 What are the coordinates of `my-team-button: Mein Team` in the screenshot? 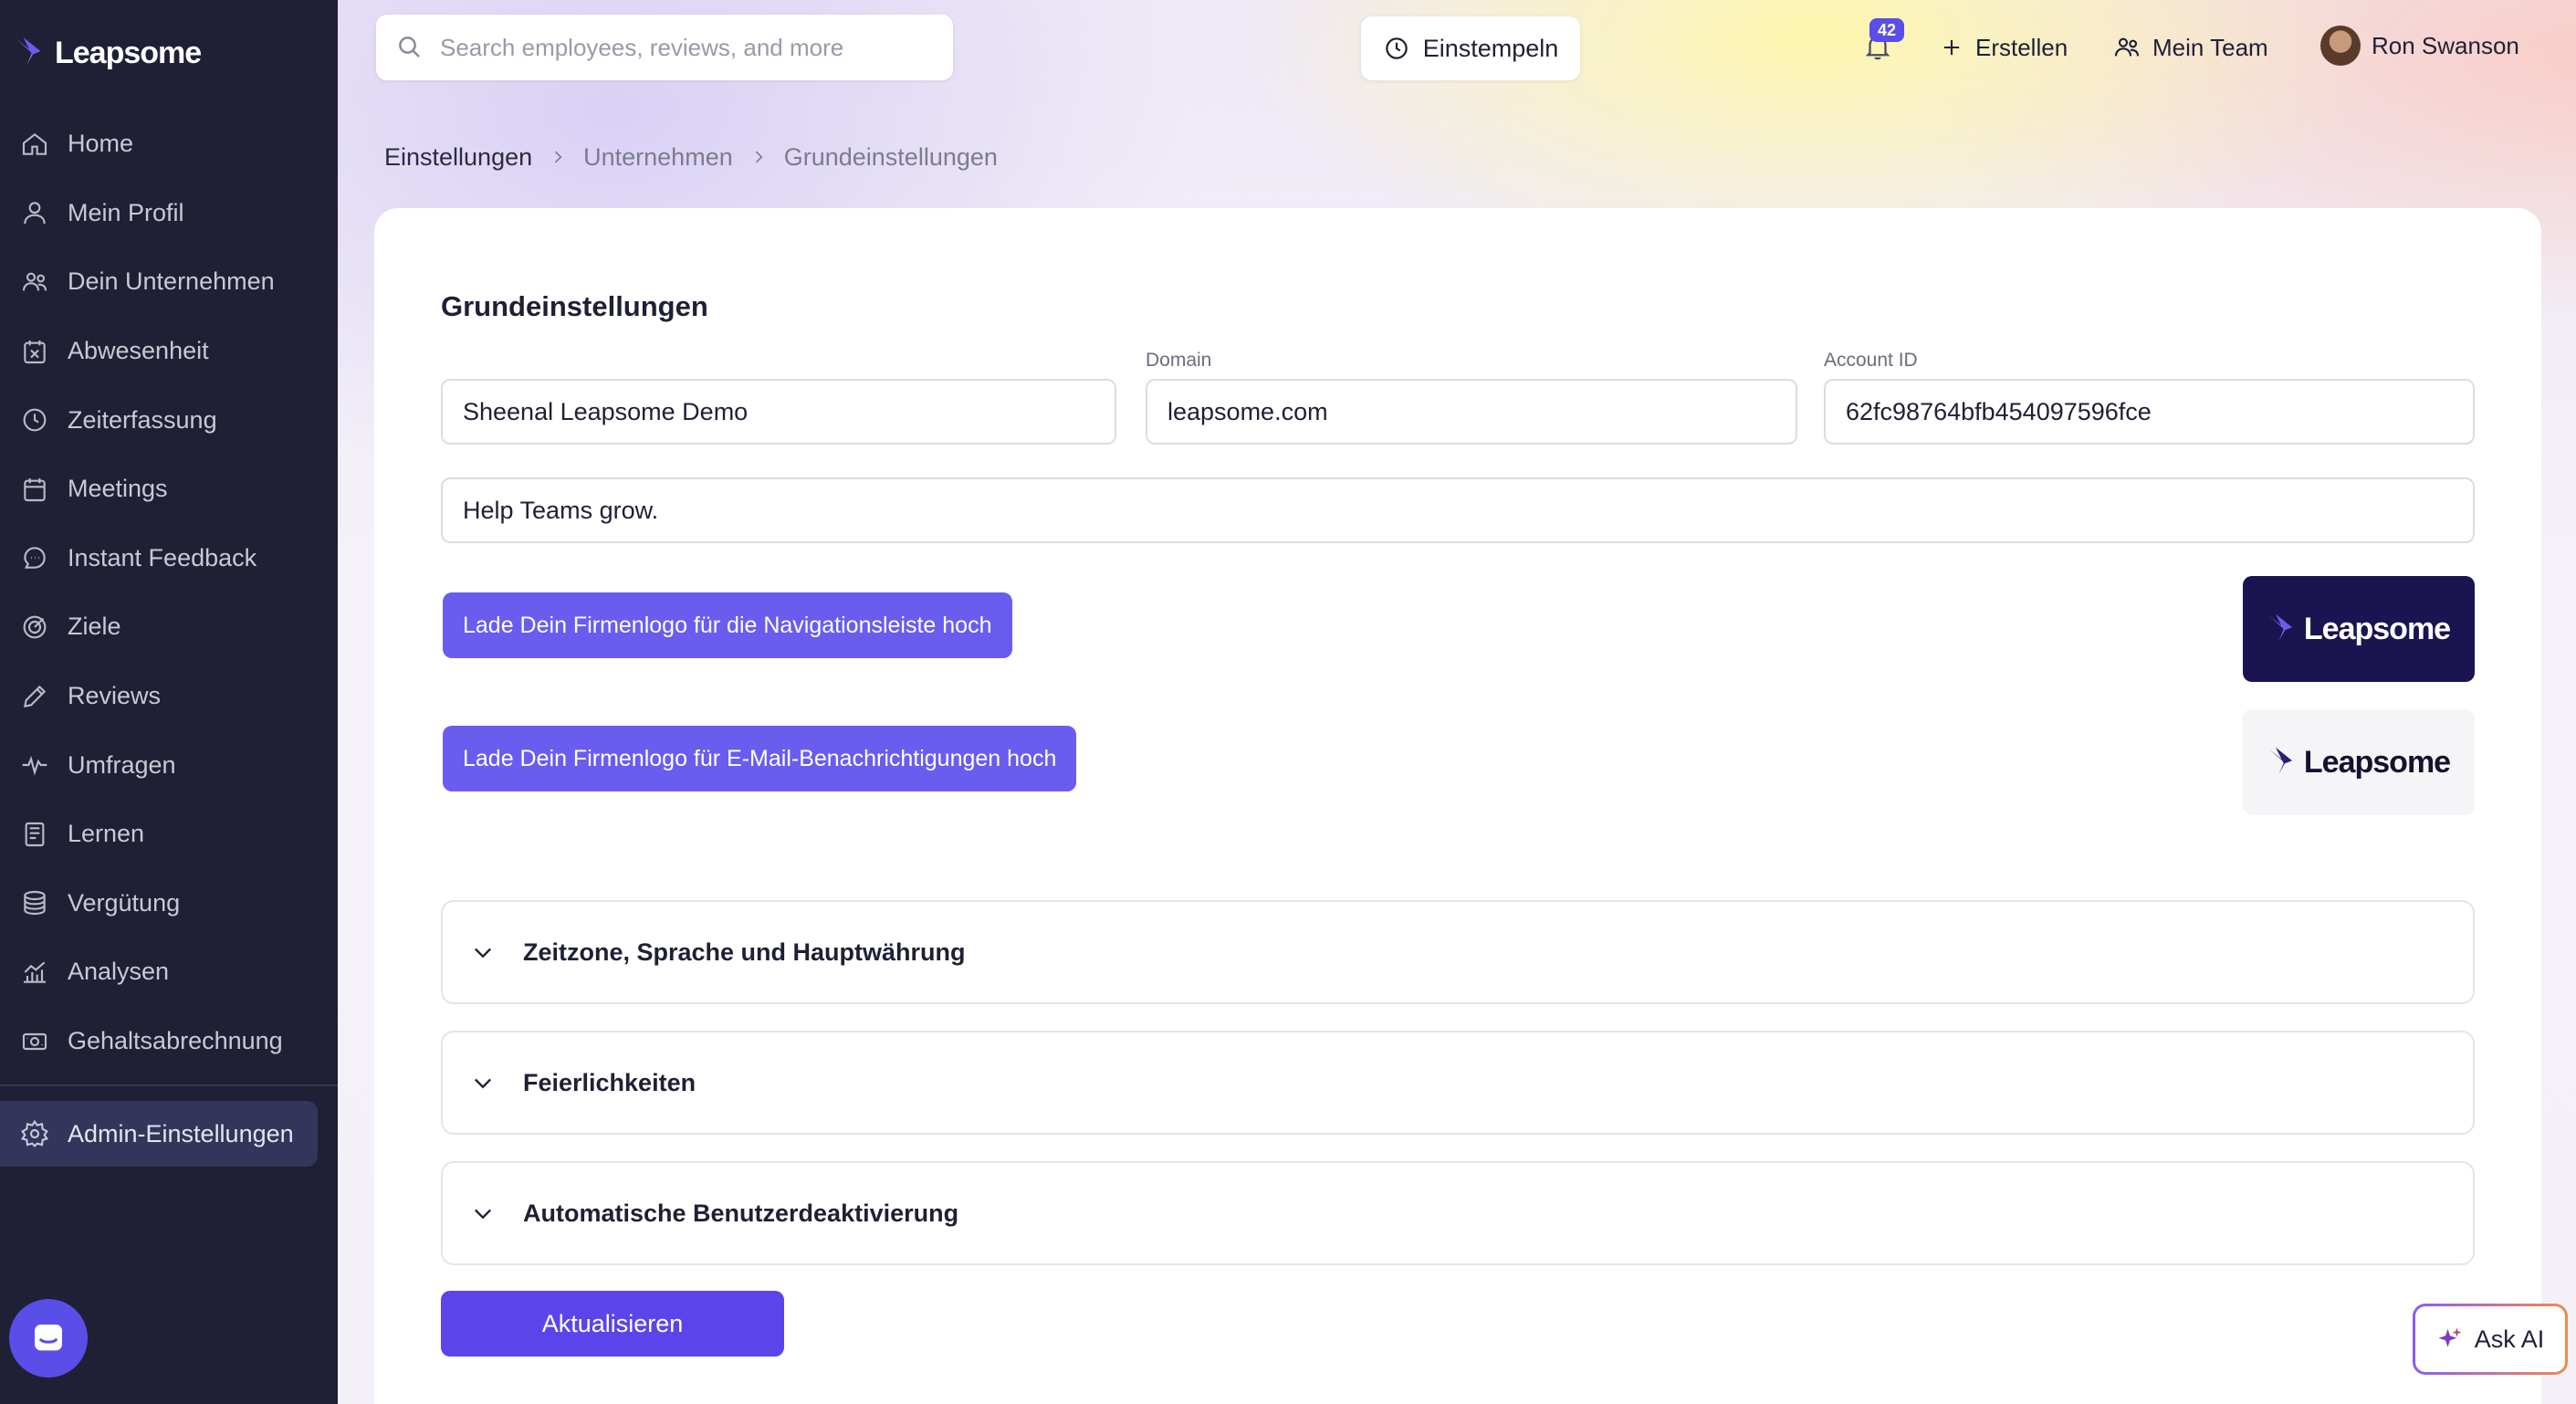 It's located at (2190, 48).